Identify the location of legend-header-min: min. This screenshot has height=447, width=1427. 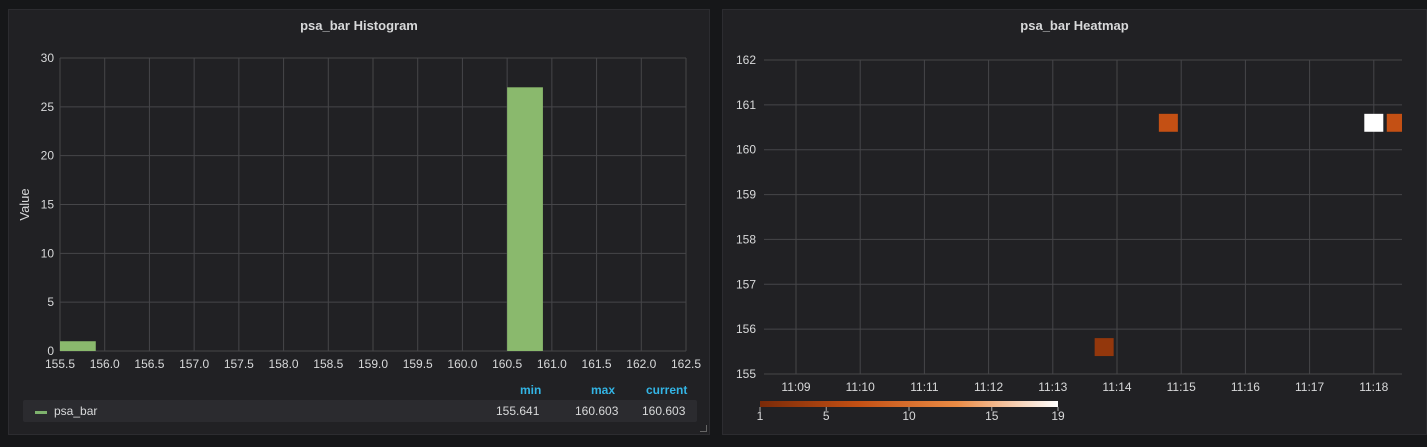
(531, 390).